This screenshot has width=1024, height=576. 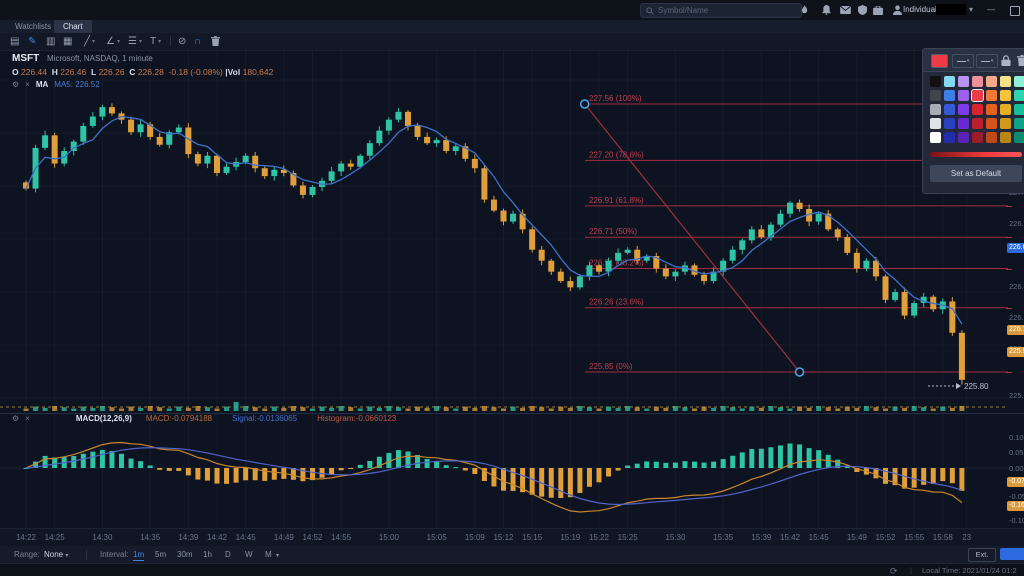 What do you see at coordinates (113, 41) in the screenshot?
I see `channel-tool-icon: ∠ ▾` at bounding box center [113, 41].